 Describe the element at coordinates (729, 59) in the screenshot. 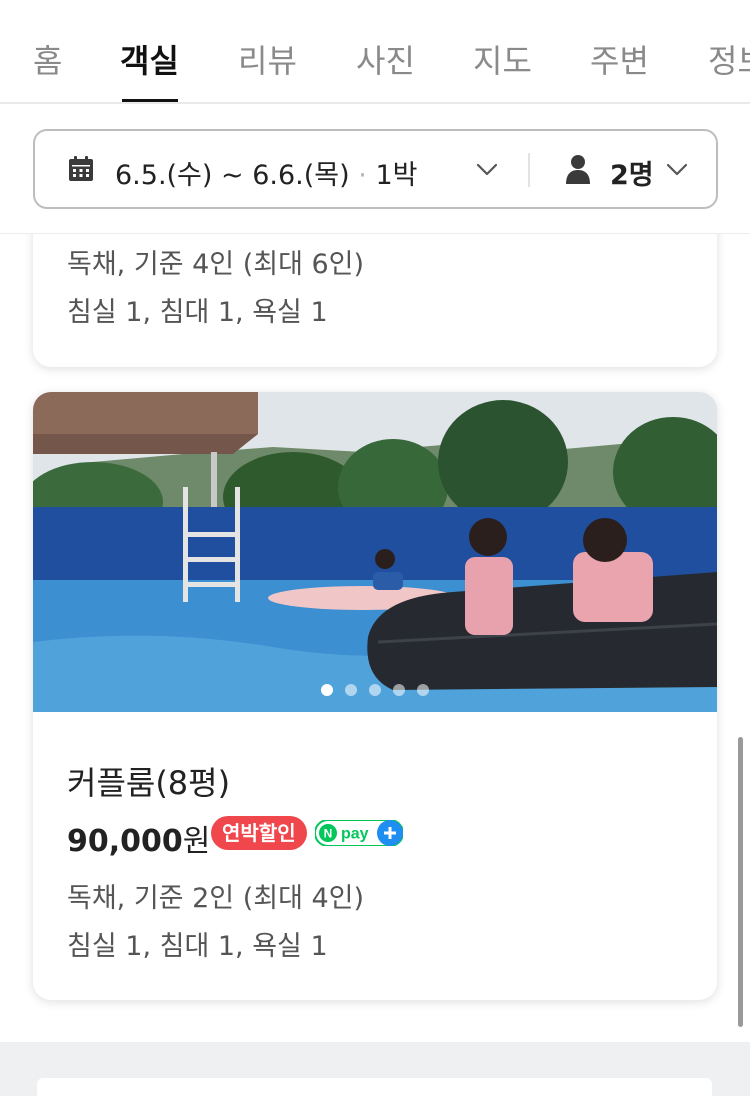

I see `tab-info: 정보` at that location.